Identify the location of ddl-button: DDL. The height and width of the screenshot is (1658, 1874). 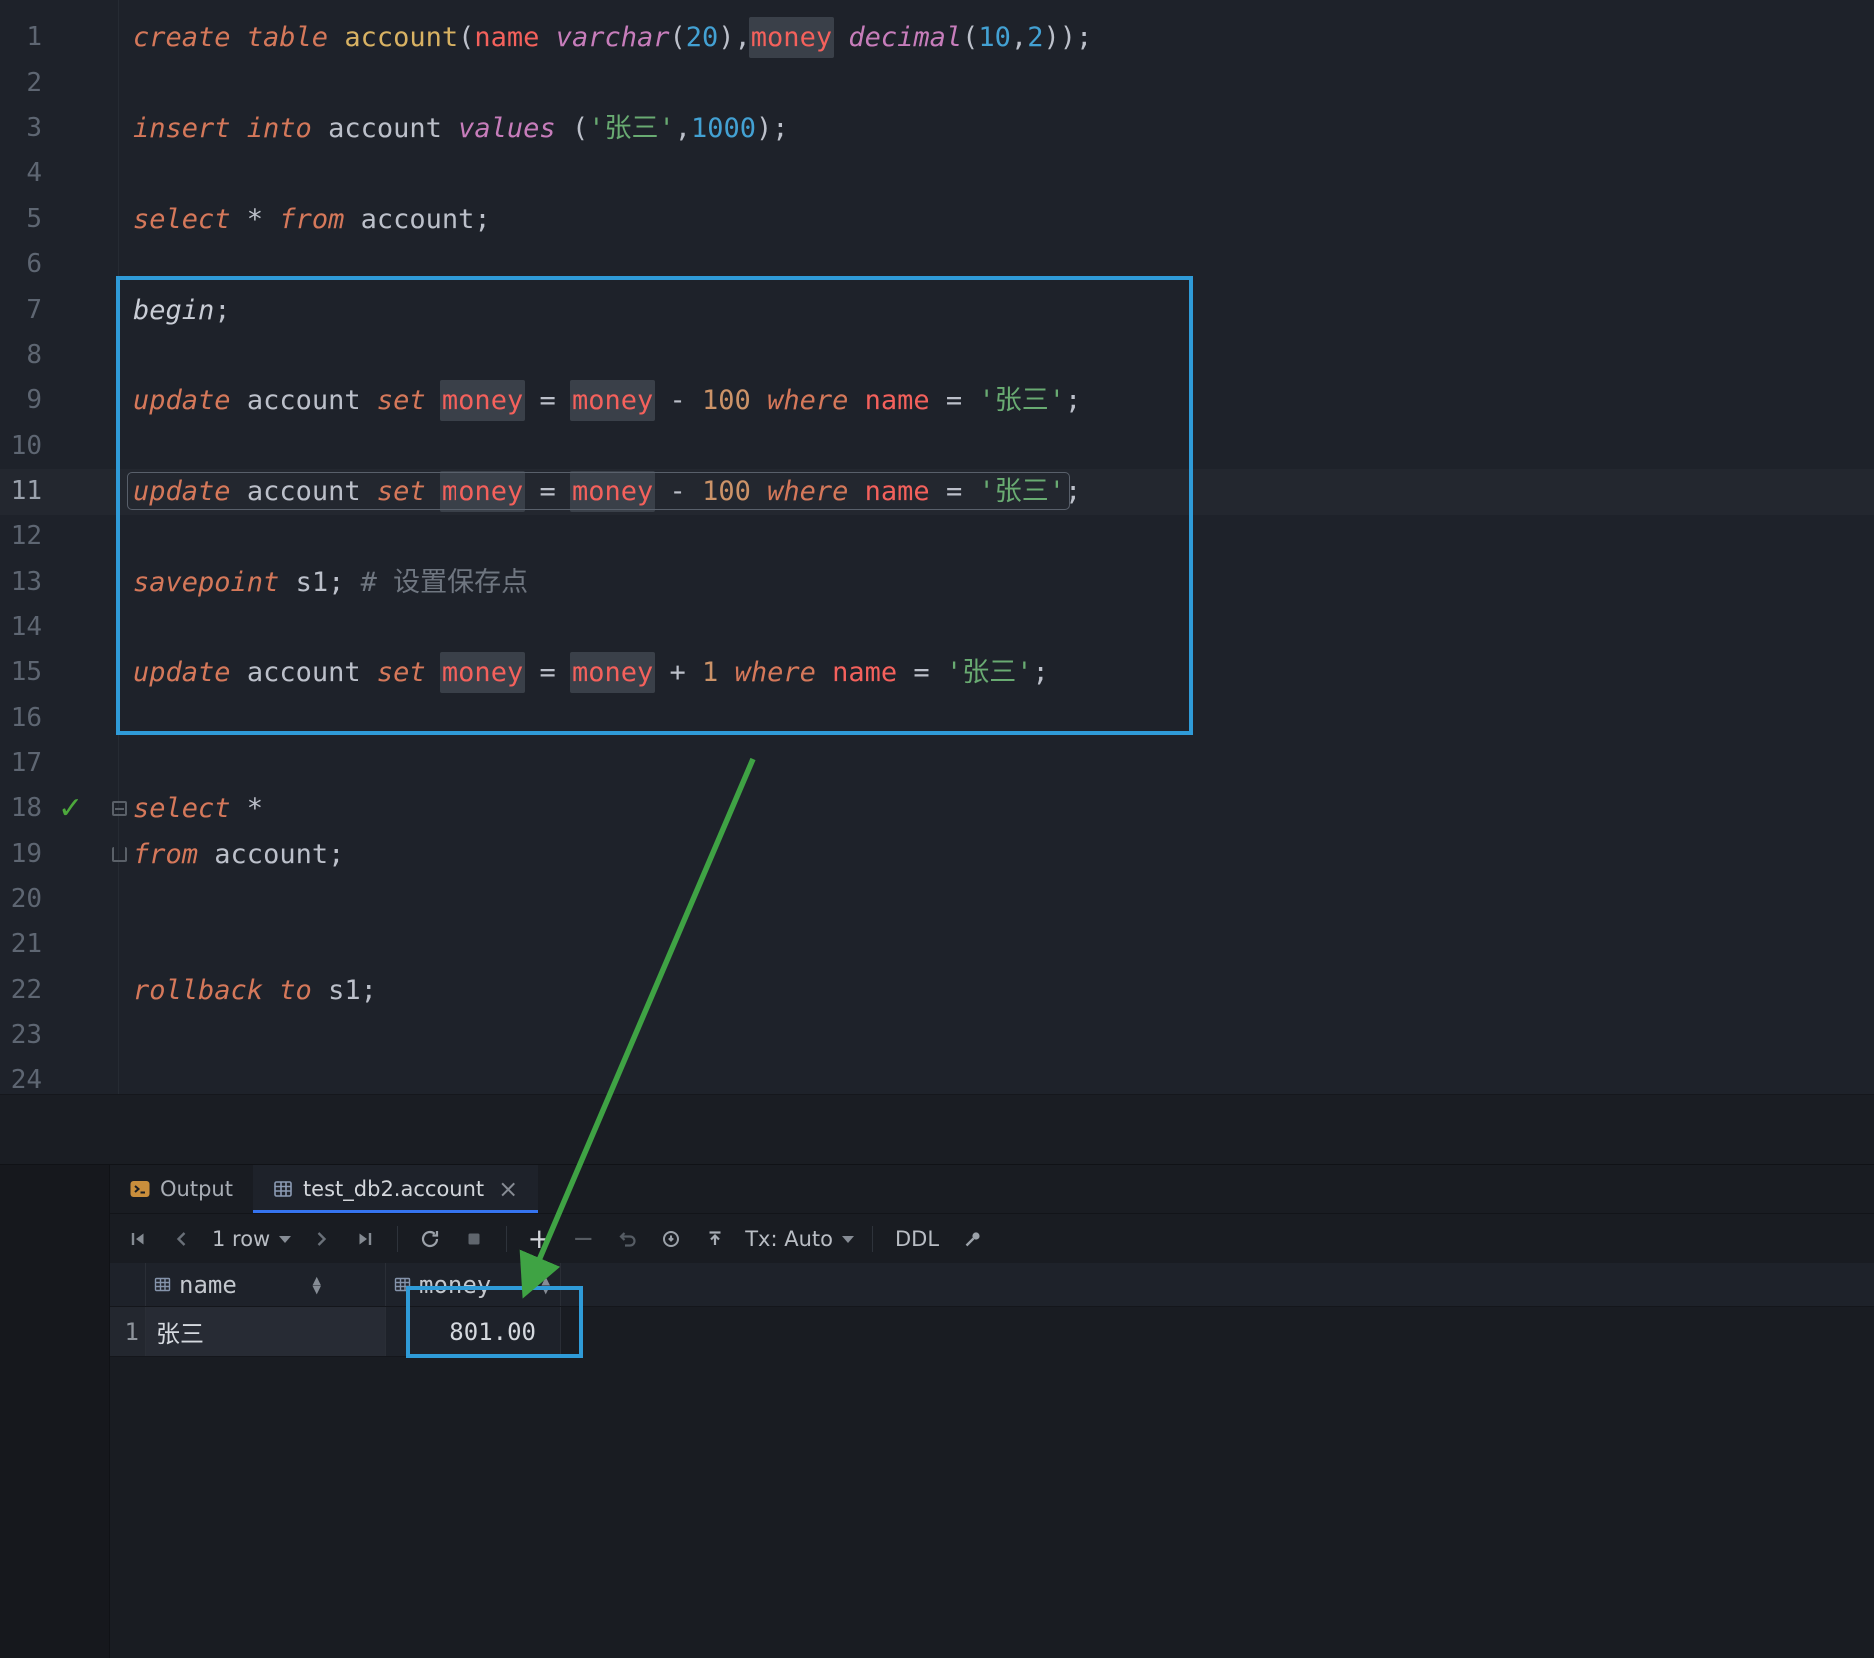
(917, 1239).